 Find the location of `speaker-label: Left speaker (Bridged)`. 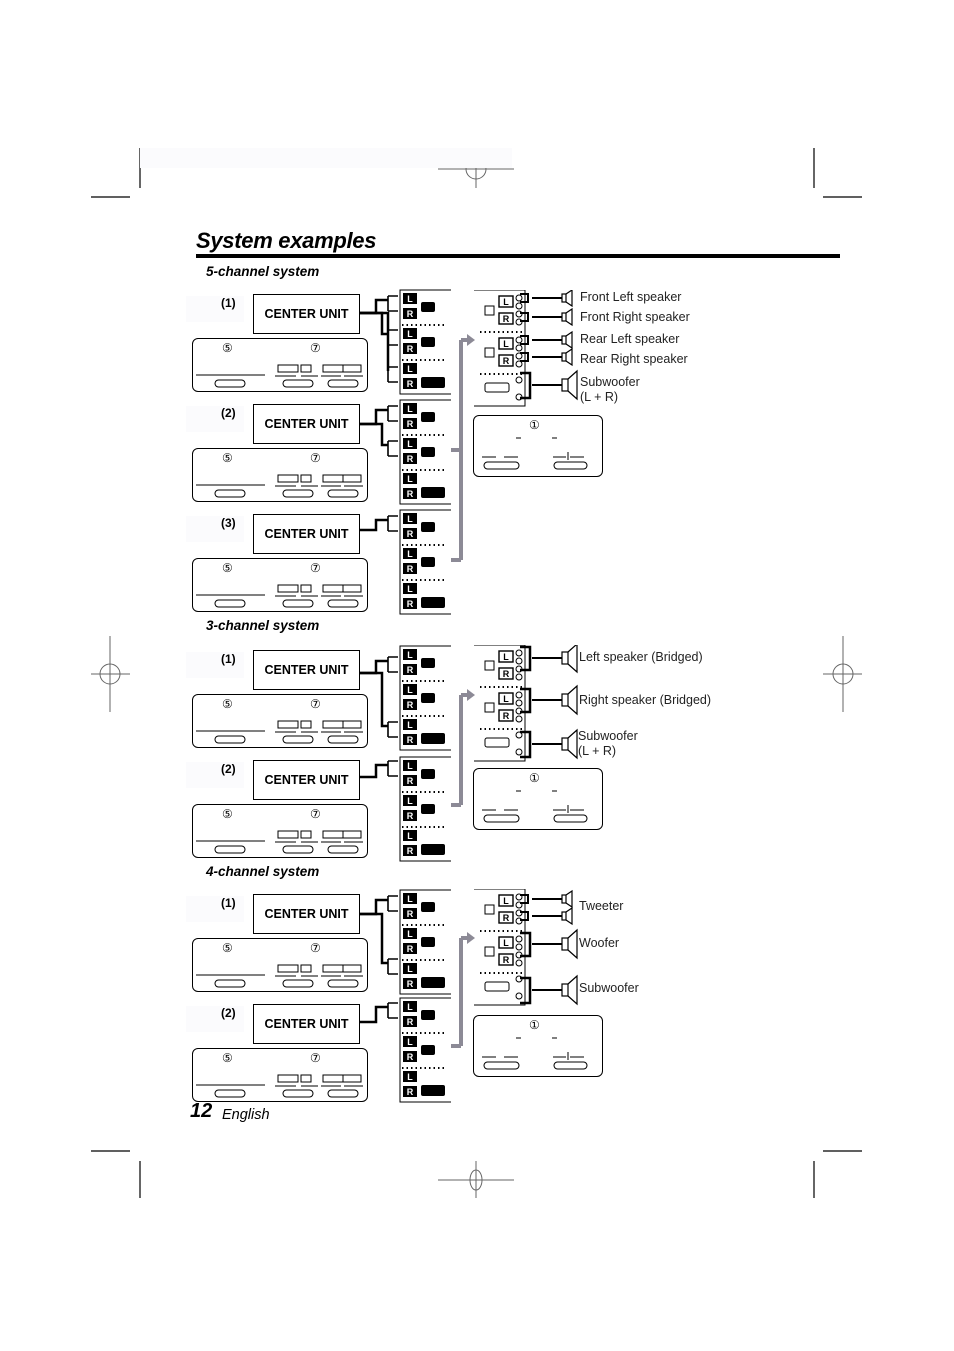

speaker-label: Left speaker (Bridged) is located at coordinates (641, 657).